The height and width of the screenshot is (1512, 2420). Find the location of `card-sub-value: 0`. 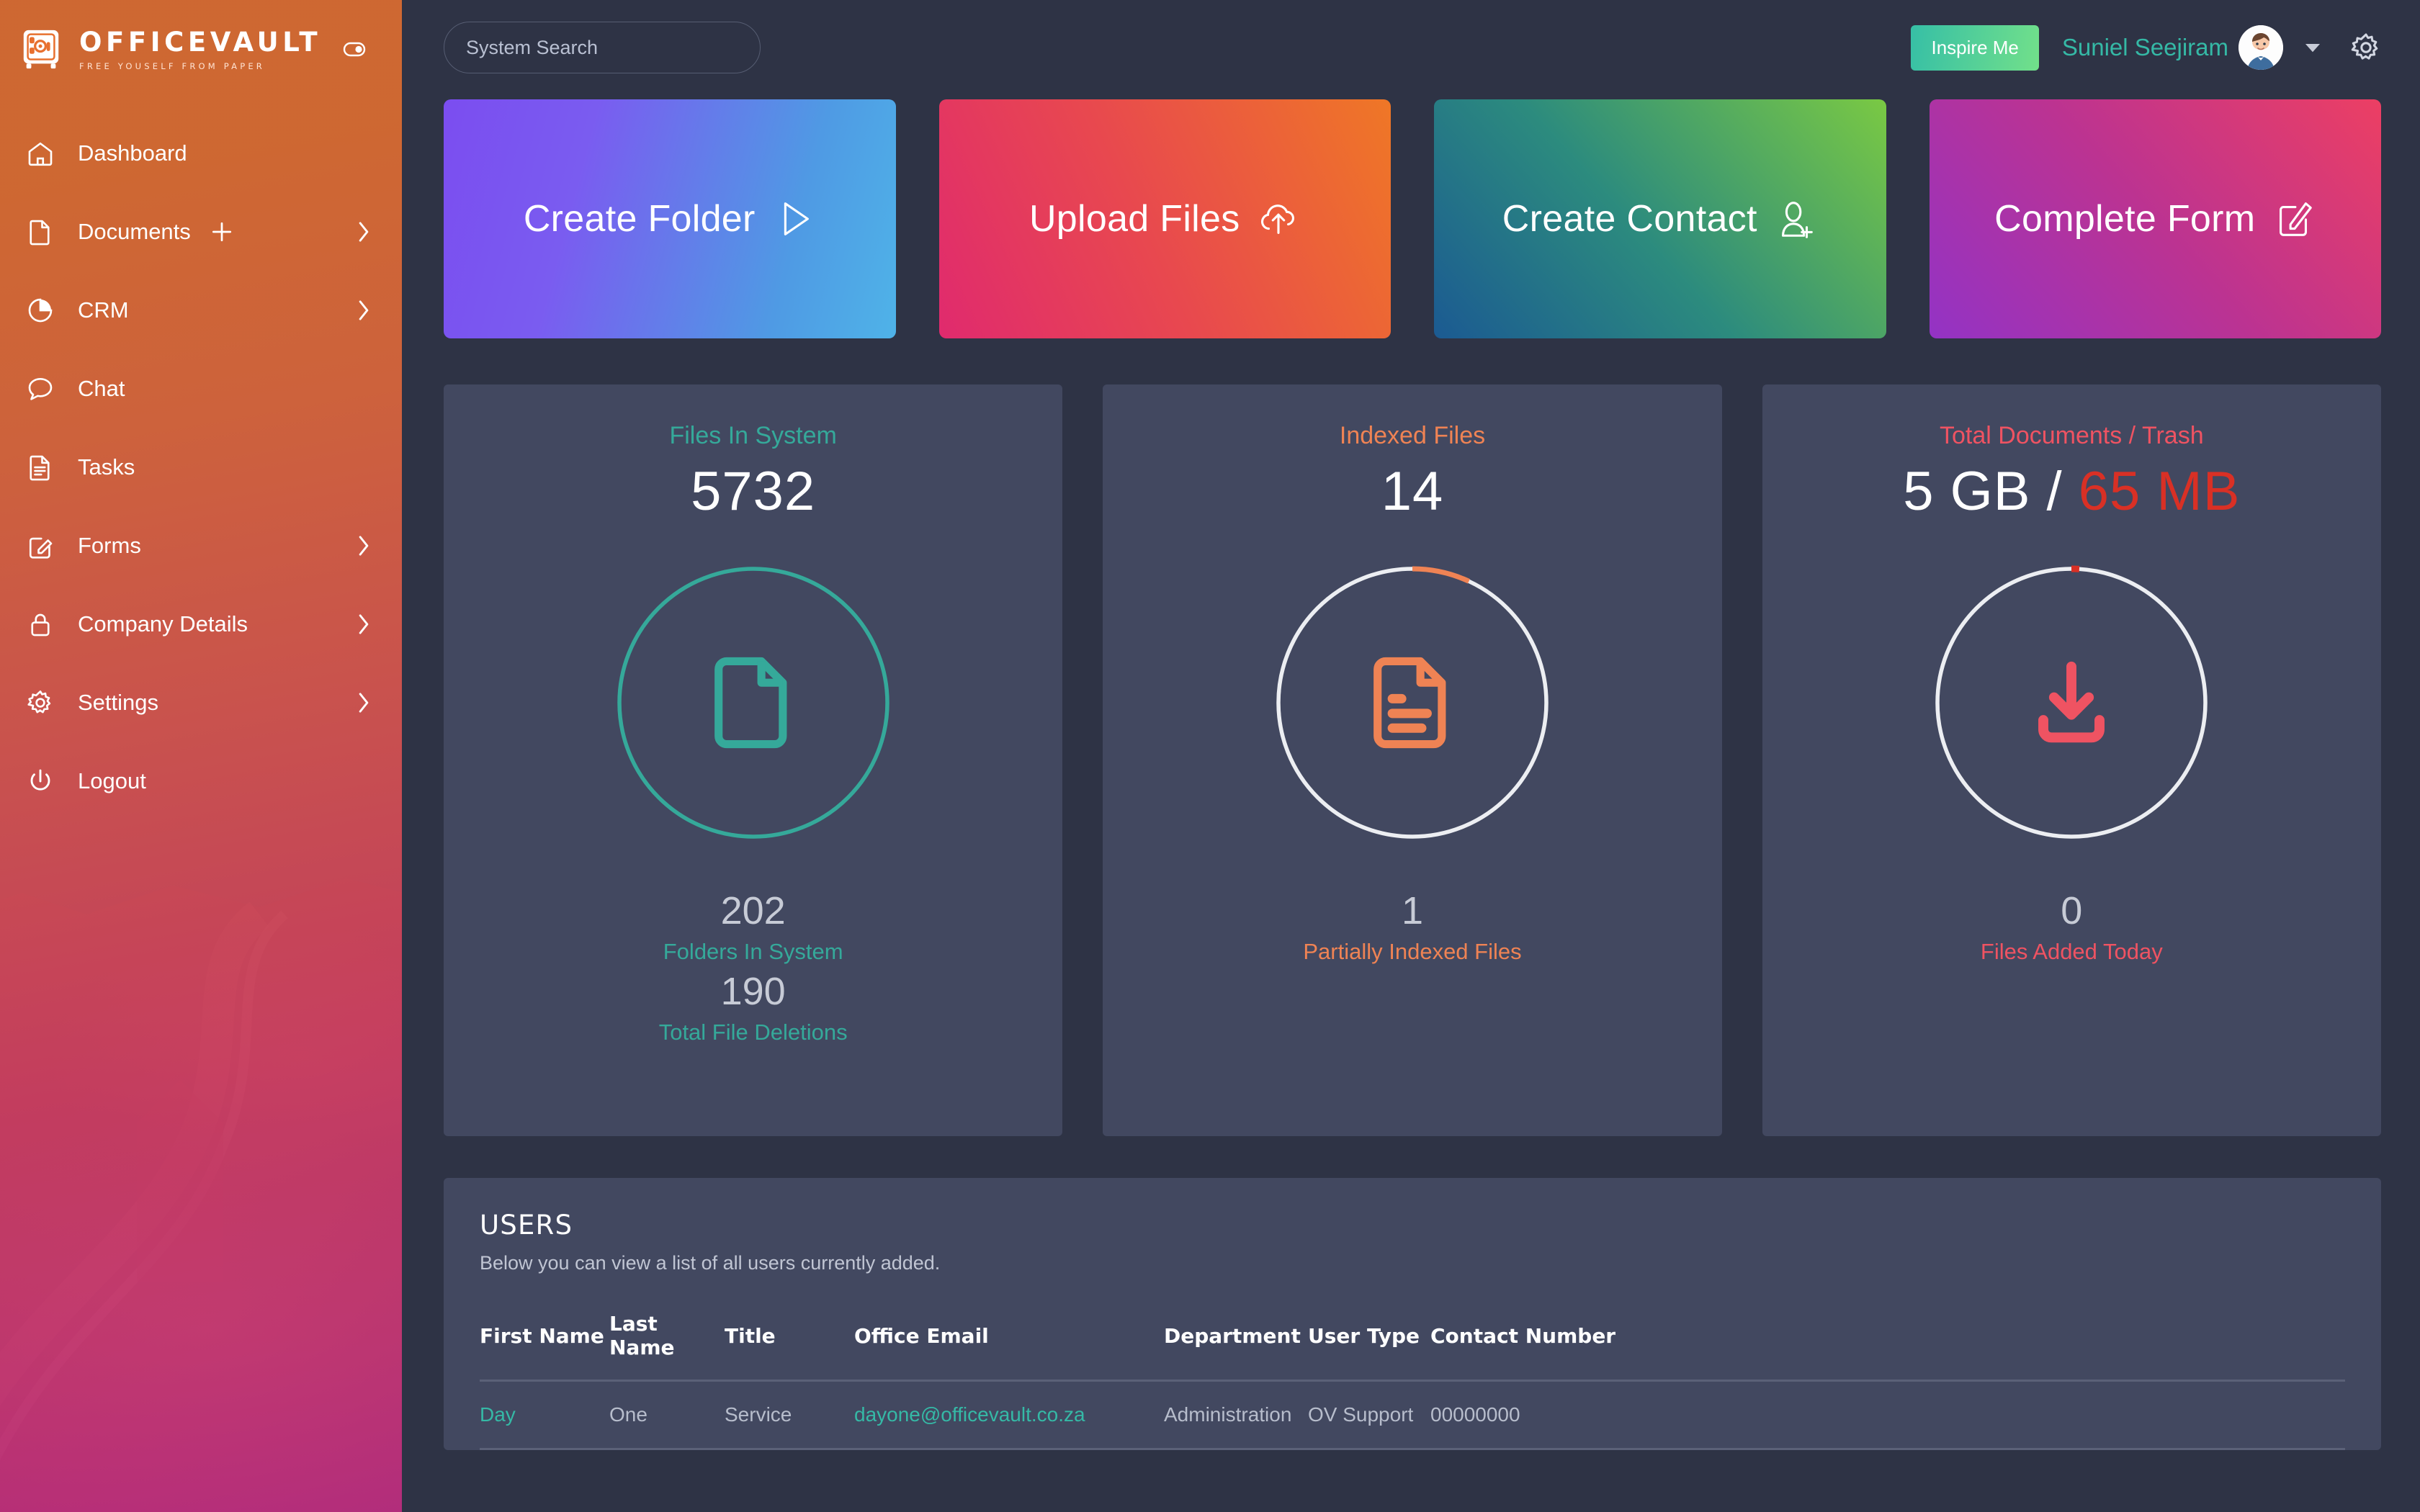

card-sub-value: 0 is located at coordinates (2072, 910).